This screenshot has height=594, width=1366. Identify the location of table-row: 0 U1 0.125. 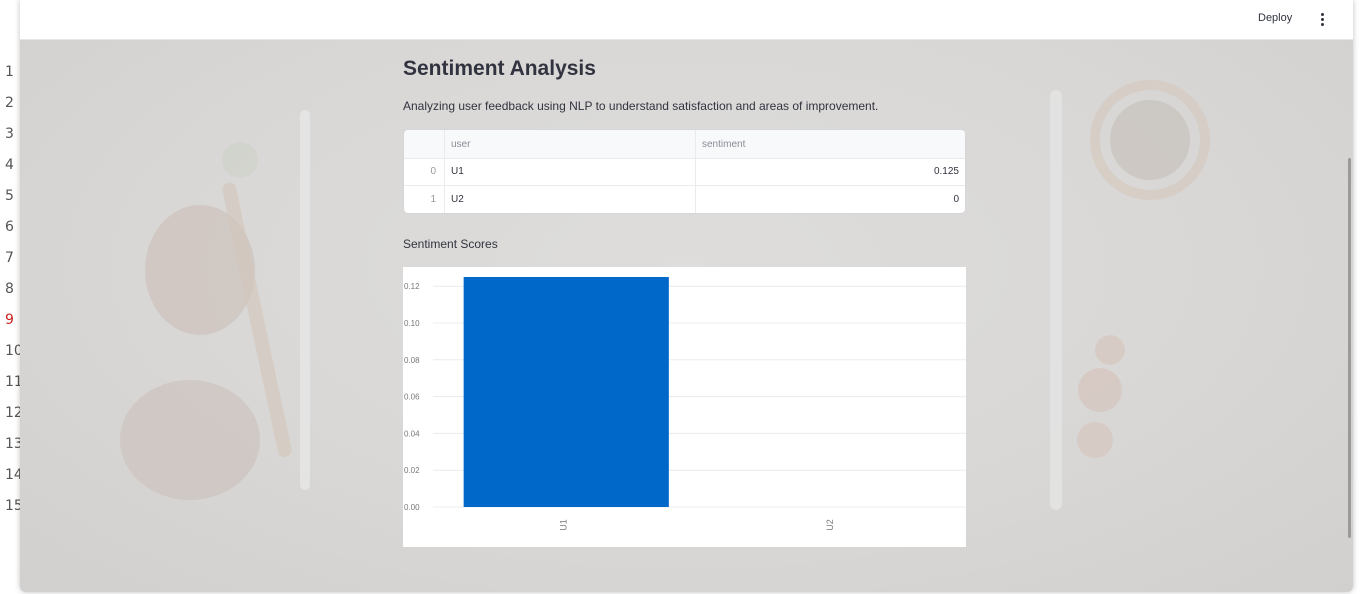
(684, 172).